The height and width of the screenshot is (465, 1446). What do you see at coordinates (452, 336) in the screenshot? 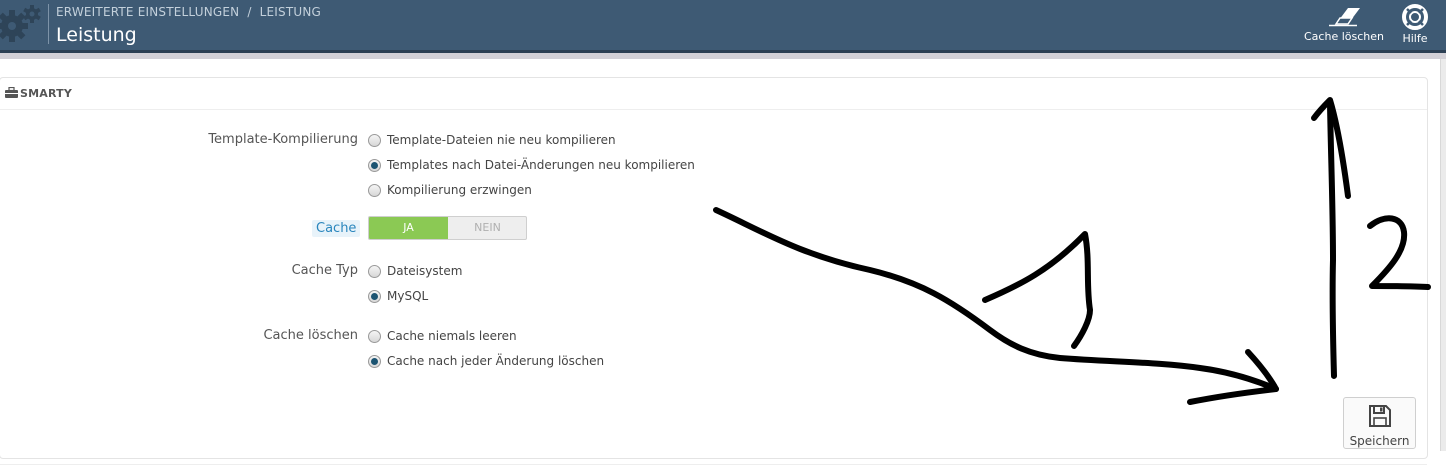
I see `radio-label: Cache niemals leeren` at bounding box center [452, 336].